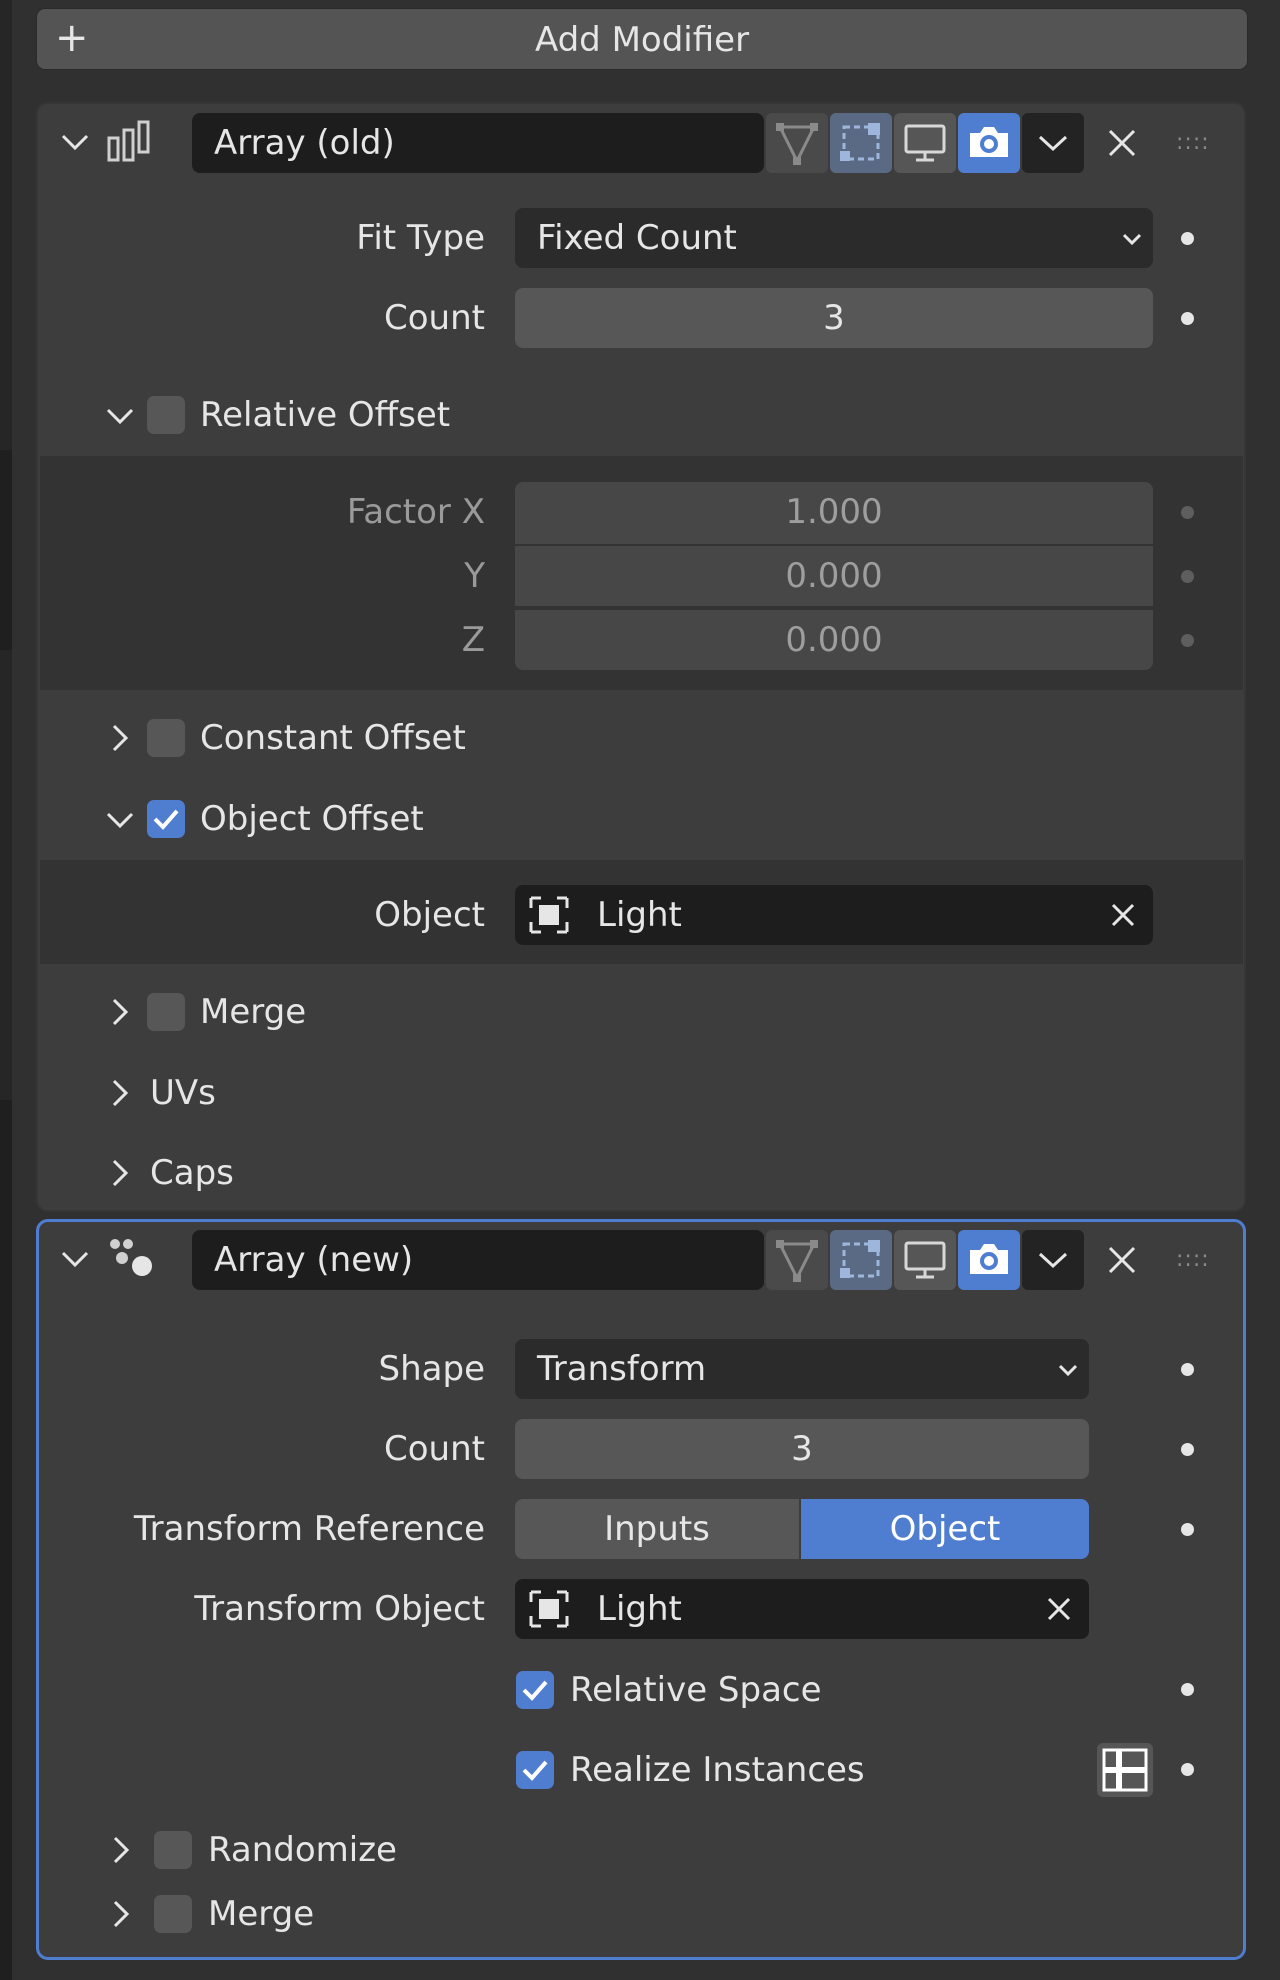  Describe the element at coordinates (474, 576) in the screenshot. I see `y-label: Y` at that location.